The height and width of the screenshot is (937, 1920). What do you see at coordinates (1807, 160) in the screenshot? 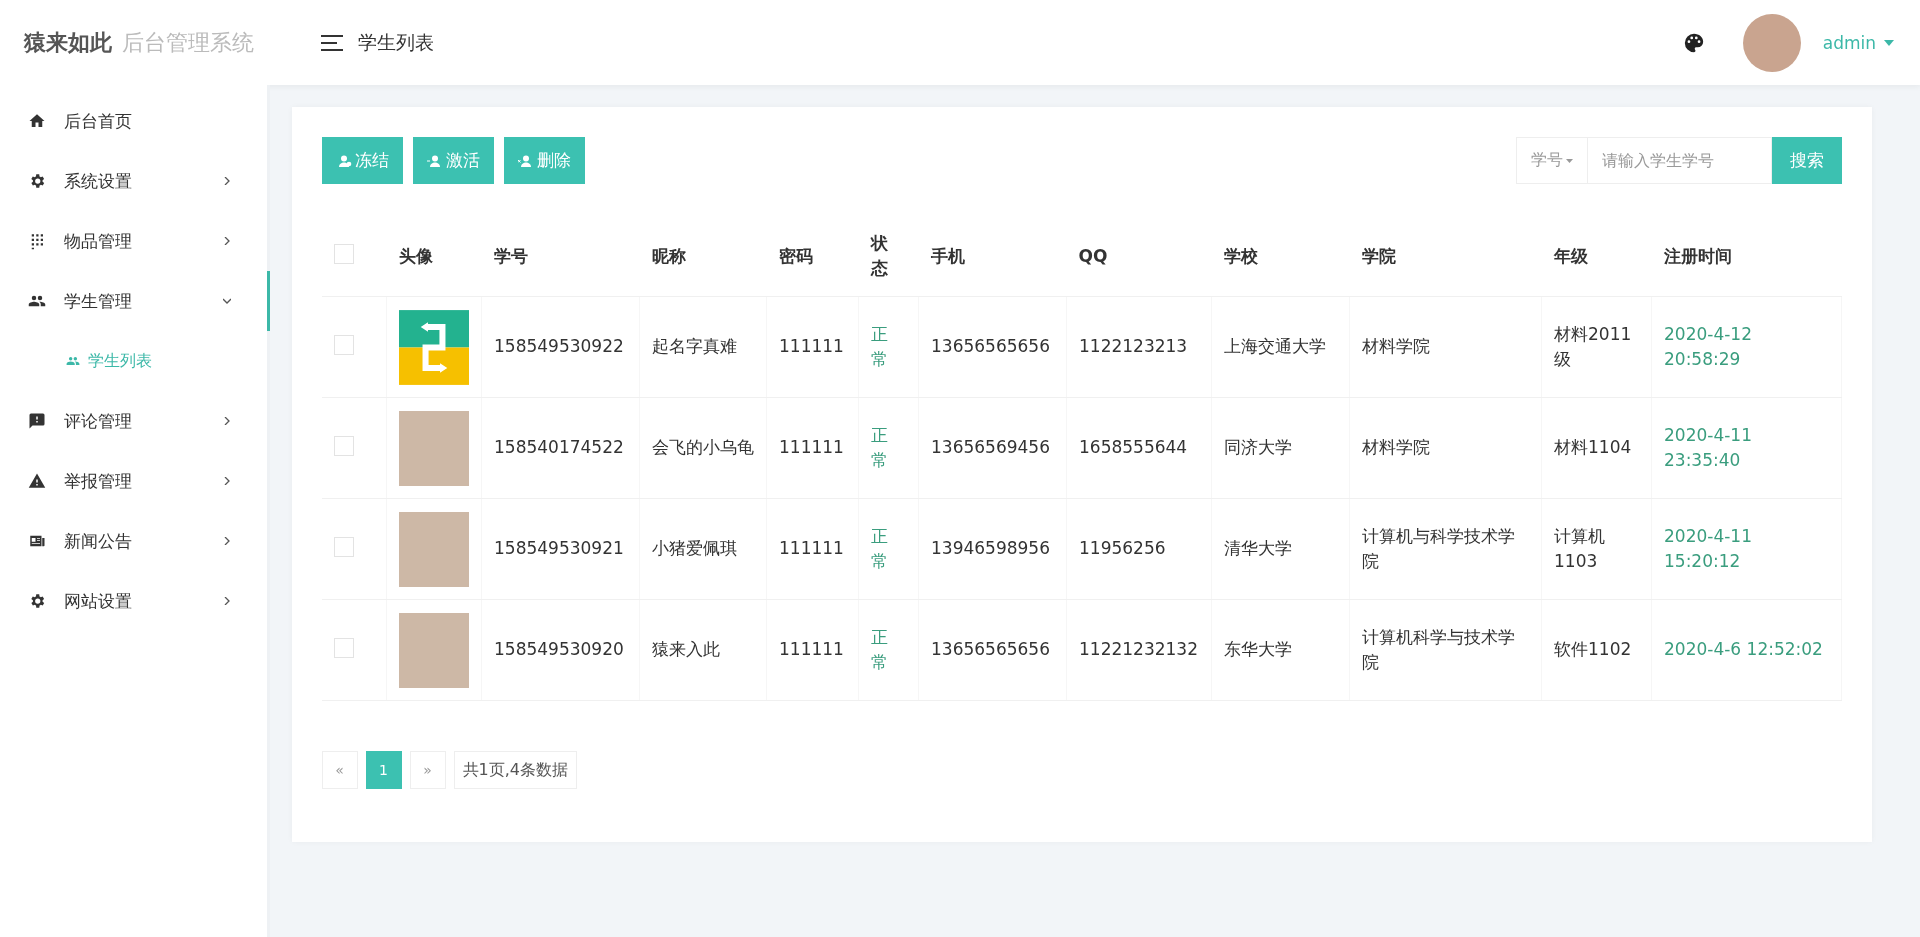
I see `search-button: 搜索` at bounding box center [1807, 160].